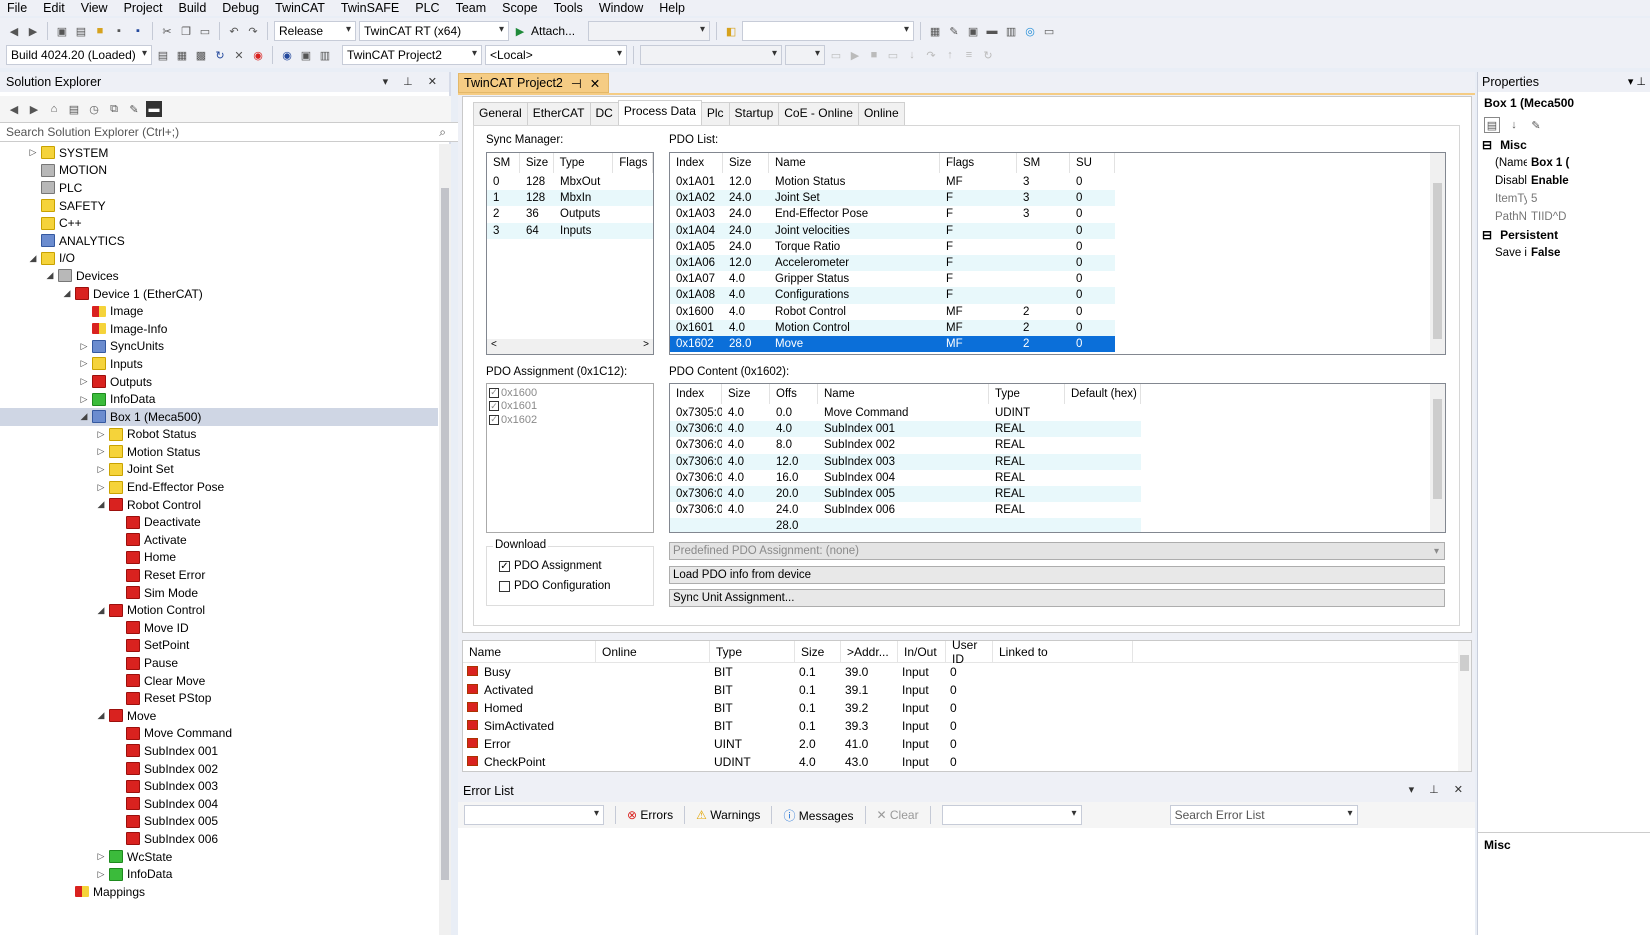  I want to click on tree-item: Pause, so click(219, 663).